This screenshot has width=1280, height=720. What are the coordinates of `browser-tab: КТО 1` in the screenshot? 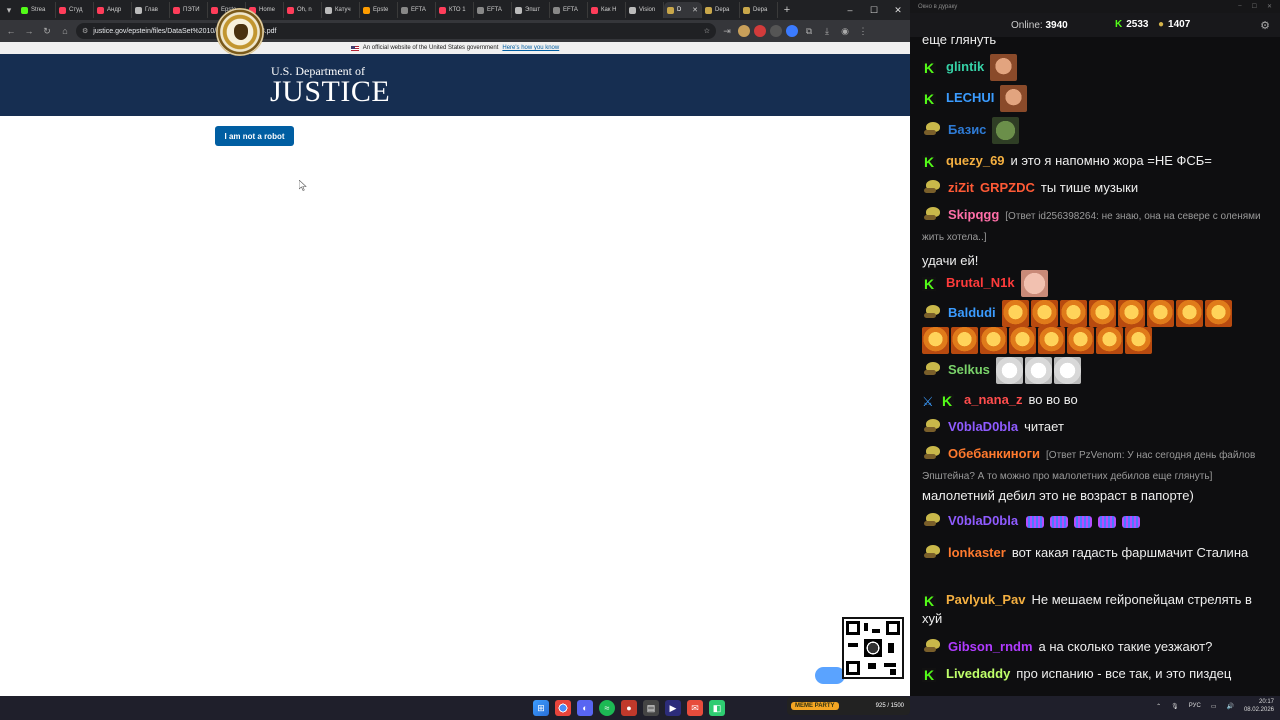 It's located at (455, 10).